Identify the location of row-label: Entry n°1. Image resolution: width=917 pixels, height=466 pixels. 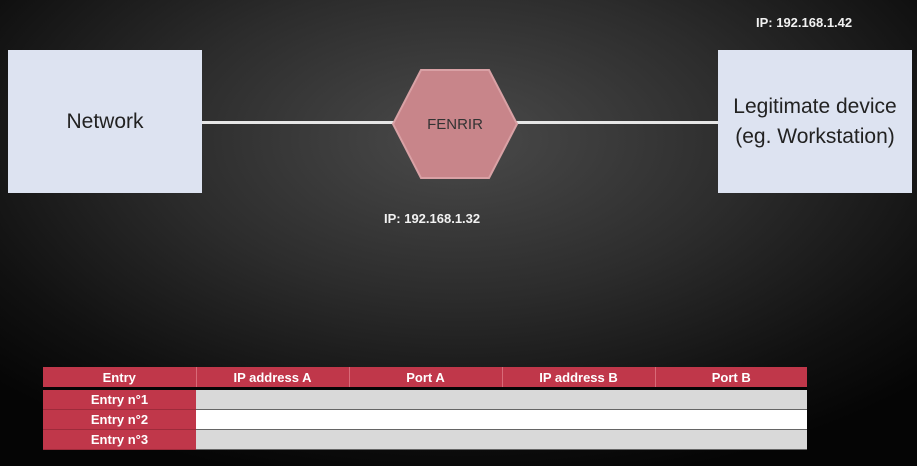
(119, 399).